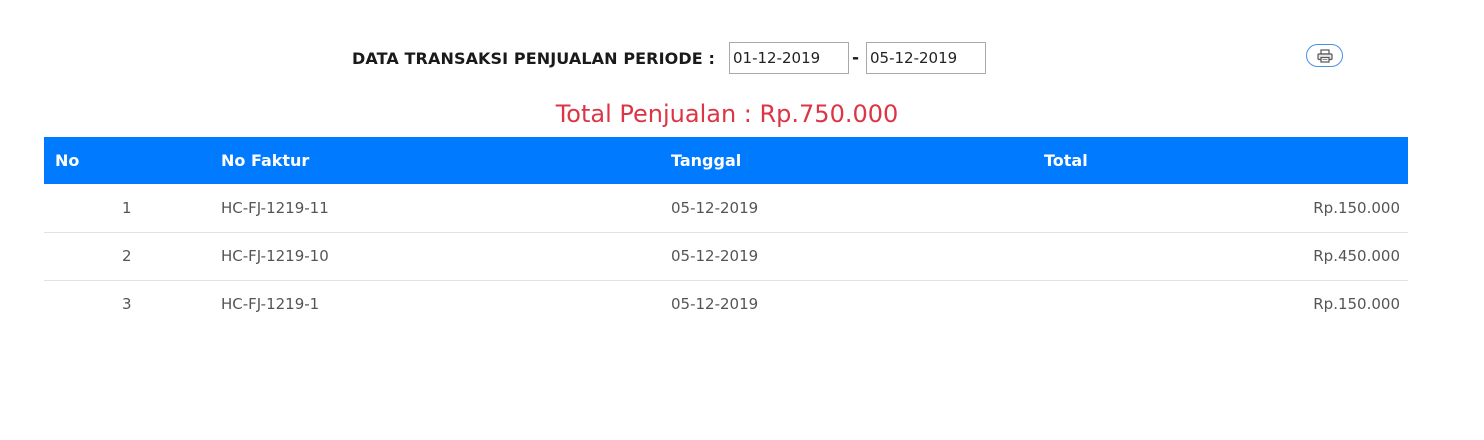 Image resolution: width=1484 pixels, height=440 pixels. What do you see at coordinates (1220, 256) in the screenshot?
I see `row-total: Rp.450.000` at bounding box center [1220, 256].